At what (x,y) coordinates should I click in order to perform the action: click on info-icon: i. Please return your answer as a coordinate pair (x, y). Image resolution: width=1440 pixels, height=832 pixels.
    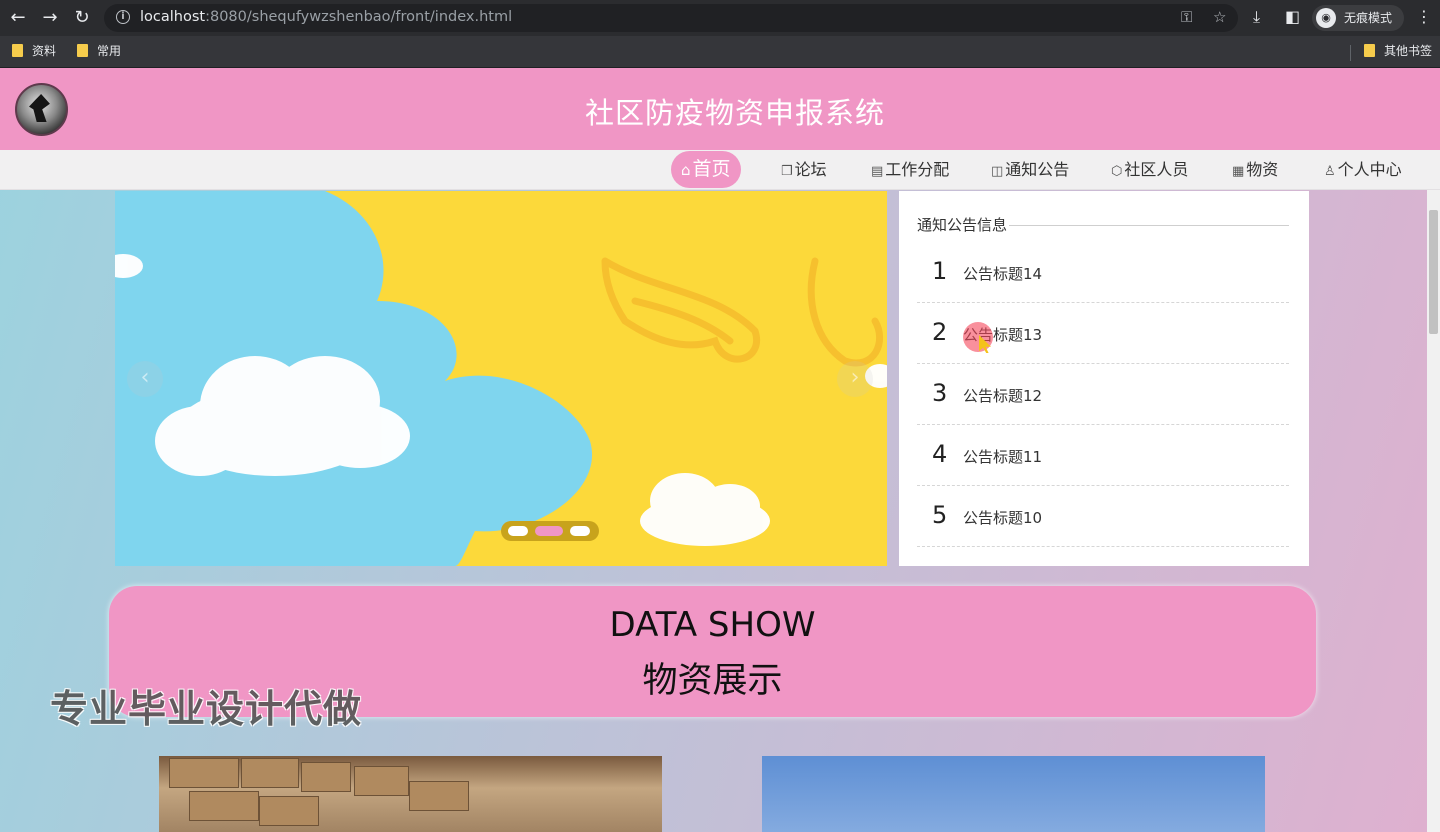
    Looking at the image, I should click on (123, 17).